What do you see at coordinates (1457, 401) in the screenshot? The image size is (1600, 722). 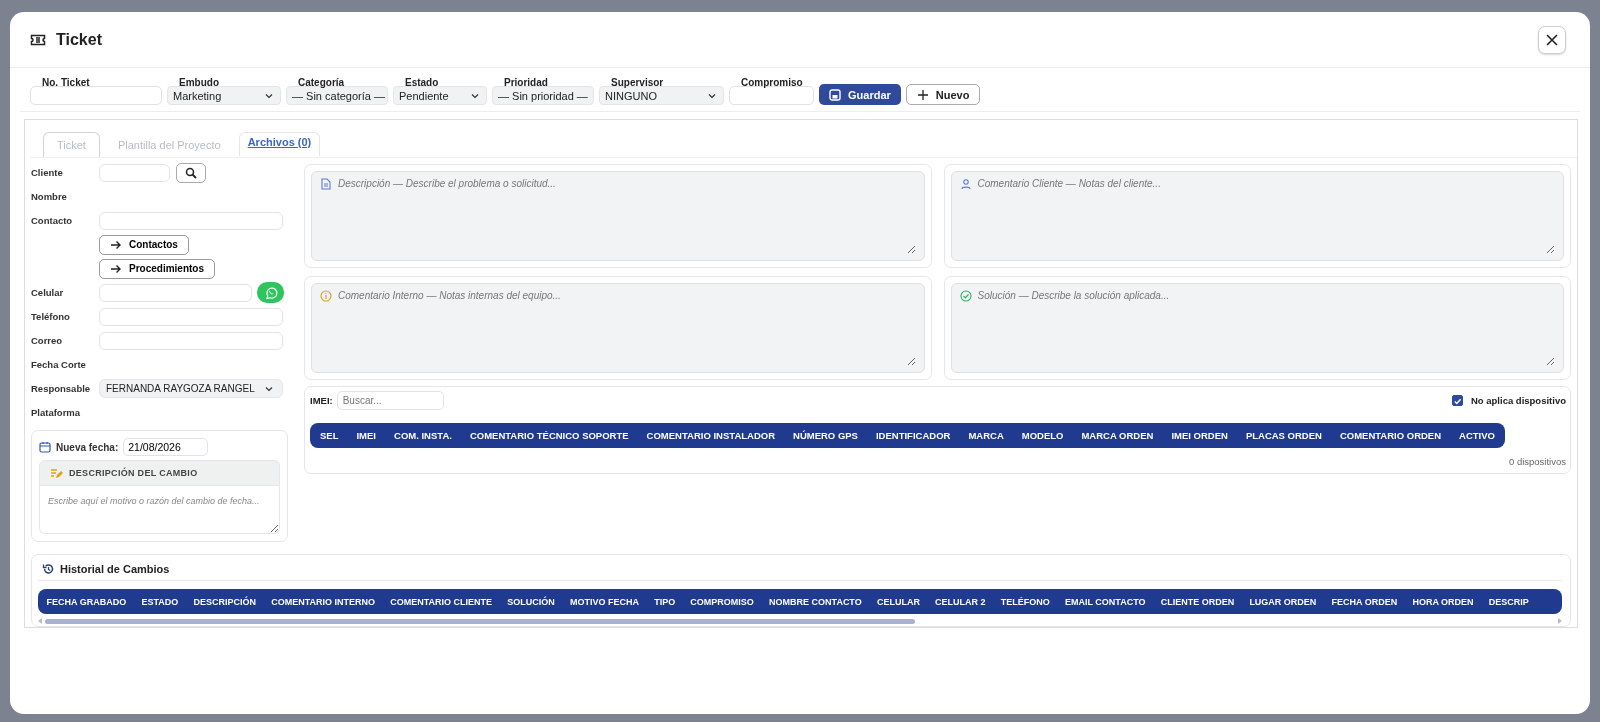 I see `checkbox` at bounding box center [1457, 401].